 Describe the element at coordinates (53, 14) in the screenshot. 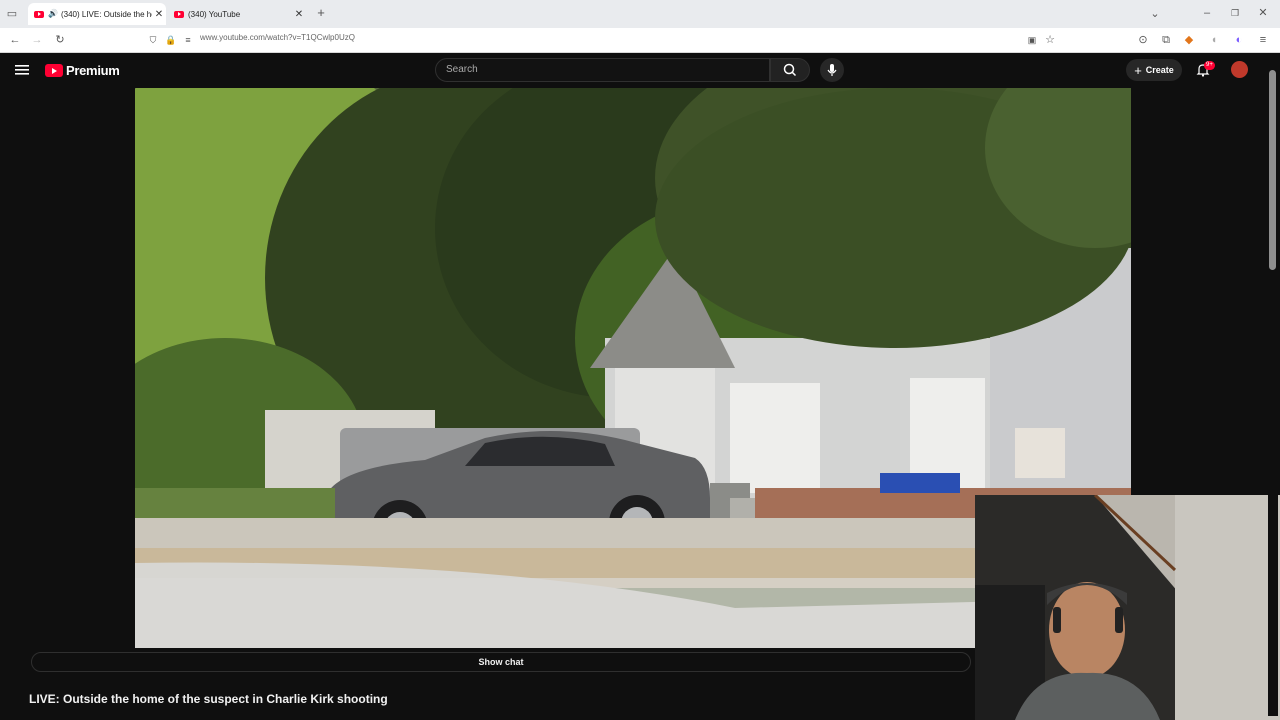

I see `speaker-icon: 🔊` at that location.